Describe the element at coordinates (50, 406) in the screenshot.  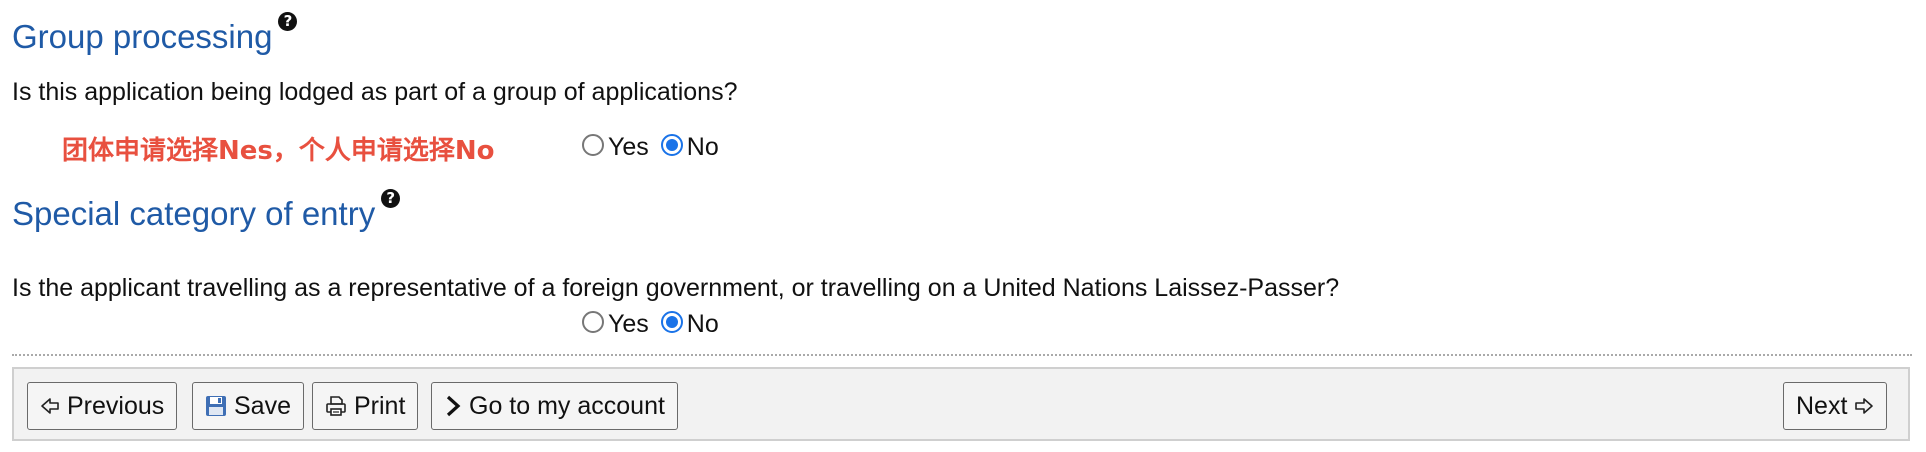
I see `arrow-left-icon` at that location.